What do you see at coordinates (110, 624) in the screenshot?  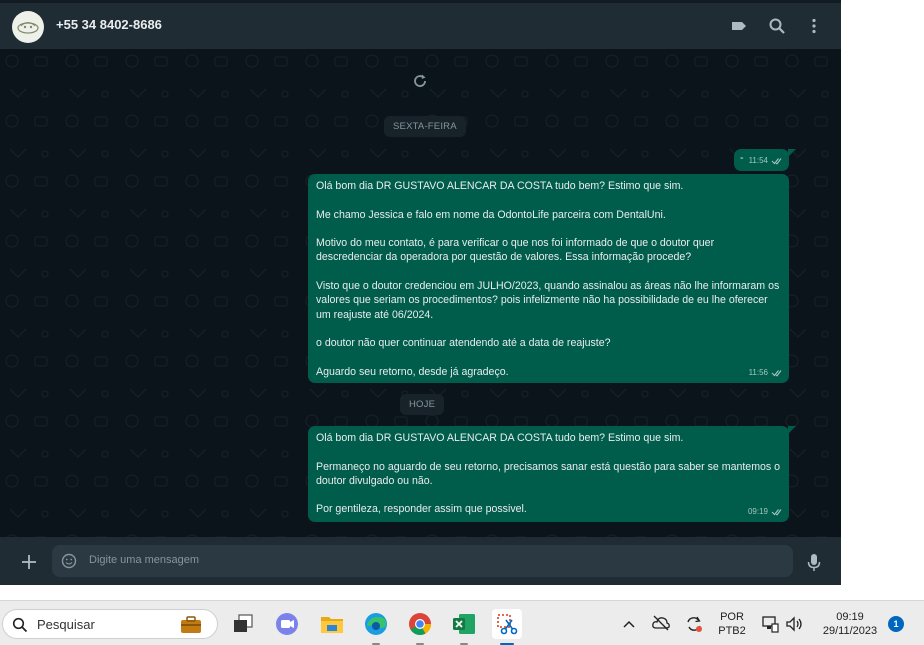 I see `taskbar-search: Pesquisar` at bounding box center [110, 624].